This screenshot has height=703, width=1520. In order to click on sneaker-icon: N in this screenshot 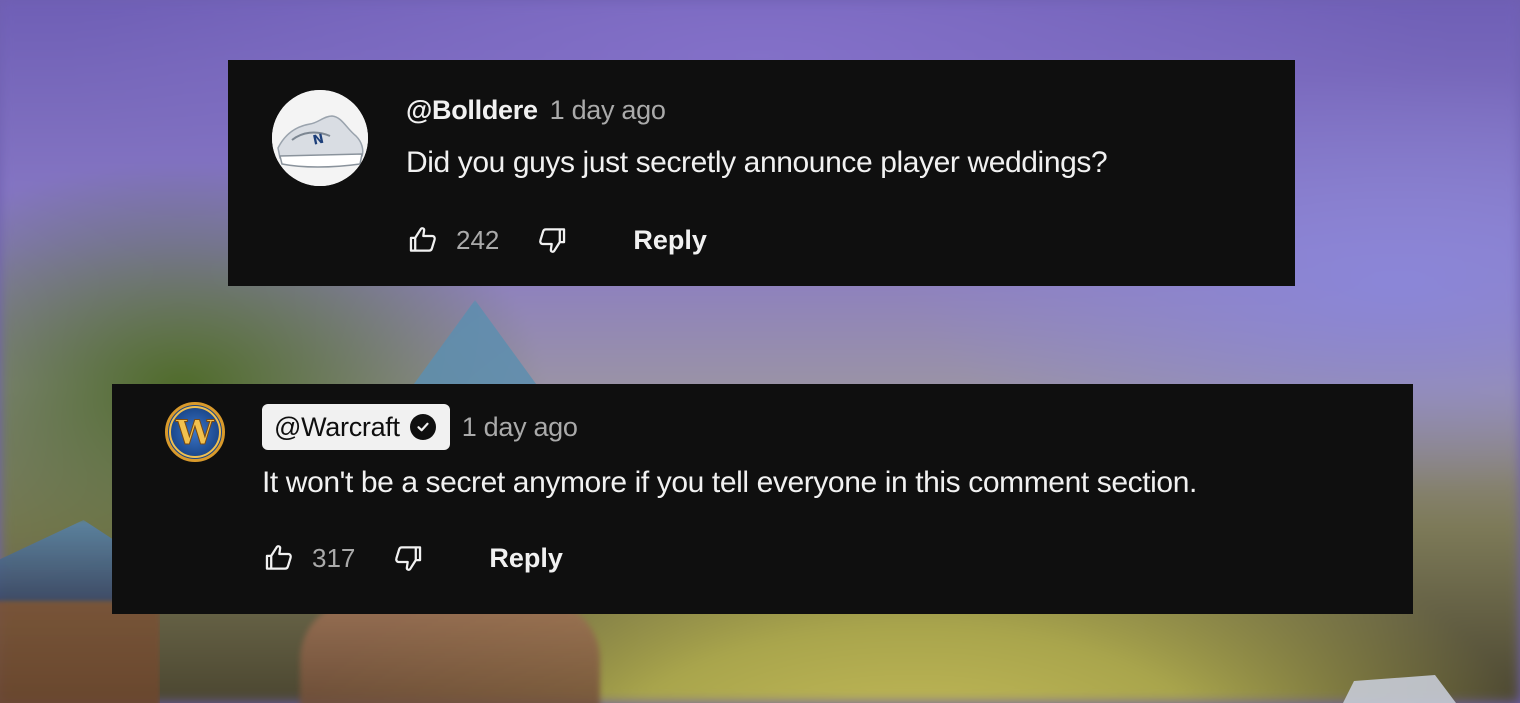, I will do `click(320, 138)`.